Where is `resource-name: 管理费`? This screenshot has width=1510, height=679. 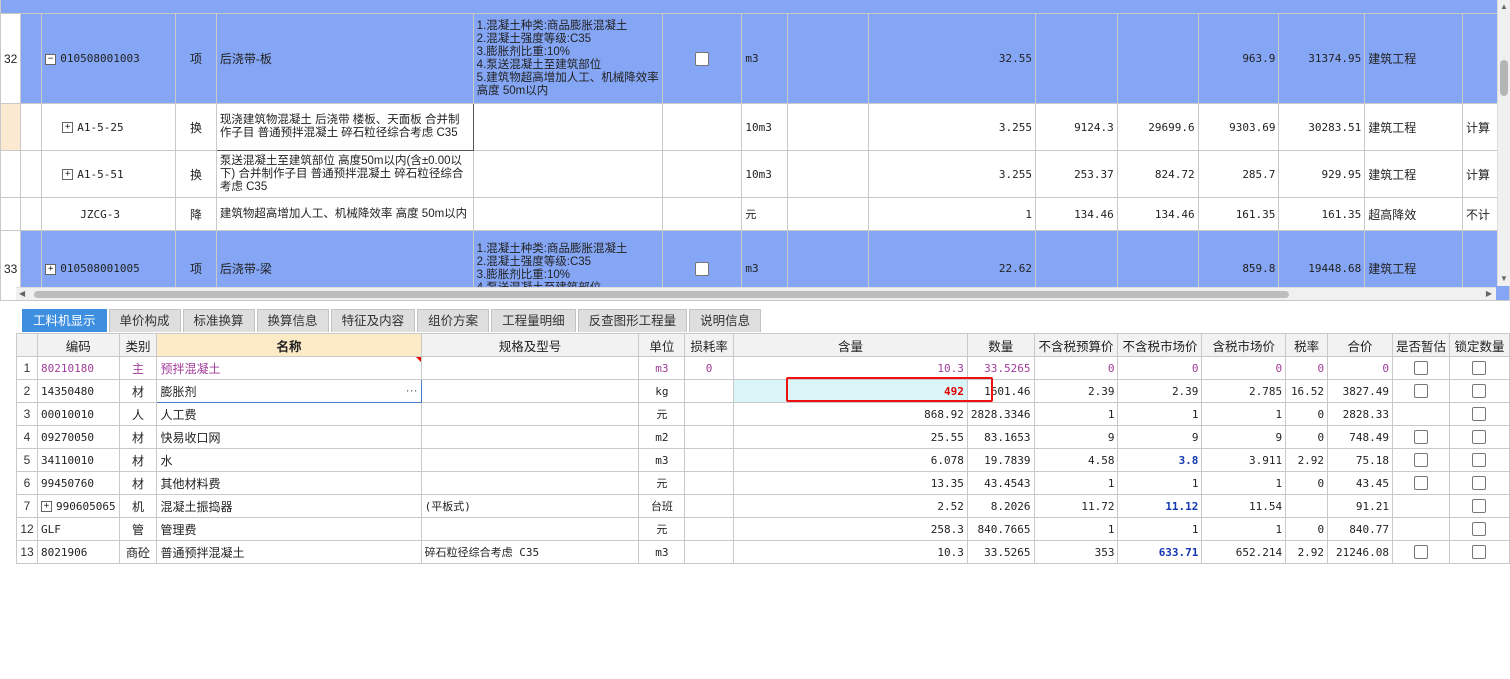
resource-name: 管理费 is located at coordinates (289, 529).